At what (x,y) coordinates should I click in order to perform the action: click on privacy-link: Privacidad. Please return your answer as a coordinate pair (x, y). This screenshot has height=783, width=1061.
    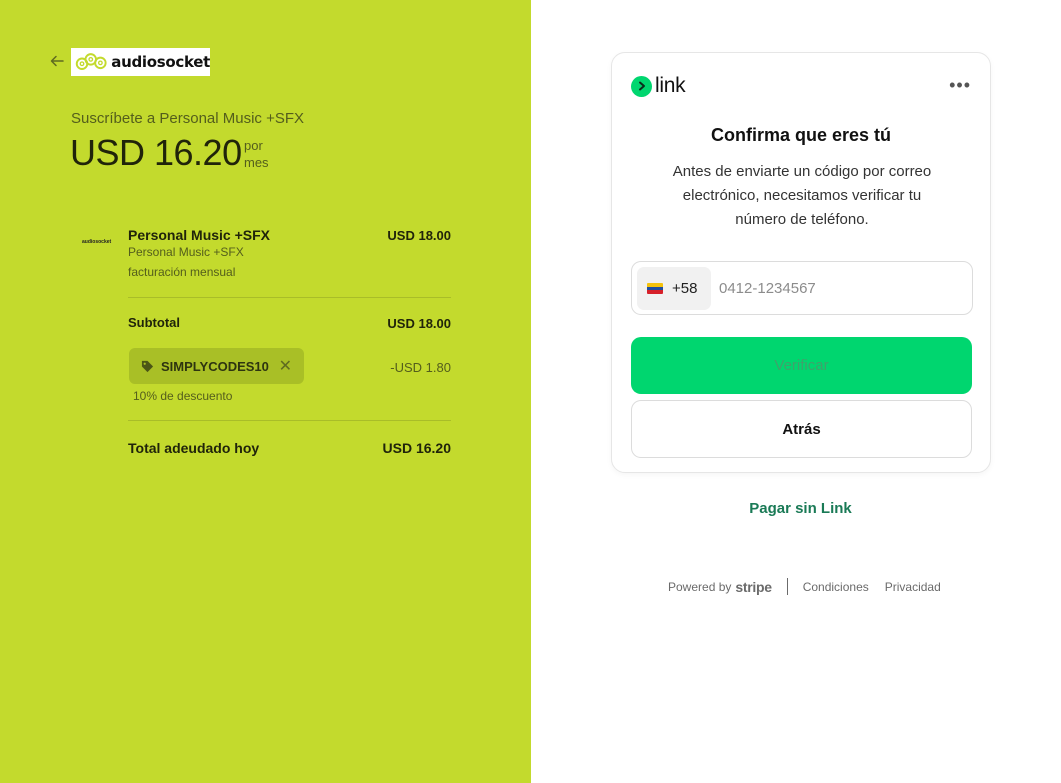
    Looking at the image, I should click on (913, 587).